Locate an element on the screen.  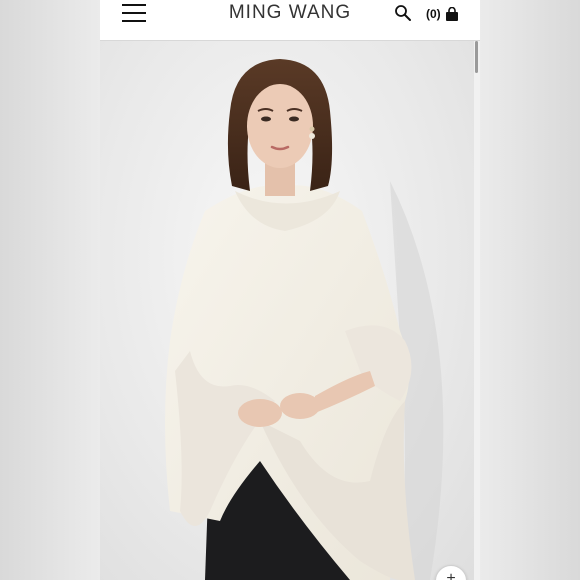
hamburger-menu-icon is located at coordinates (134, 14).